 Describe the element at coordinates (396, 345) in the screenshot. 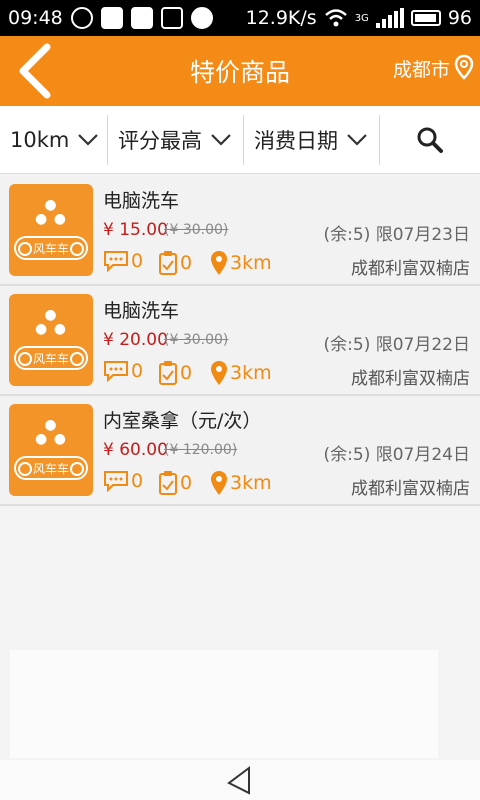

I see `stock-deadline: (余:5) 限07月22日` at that location.